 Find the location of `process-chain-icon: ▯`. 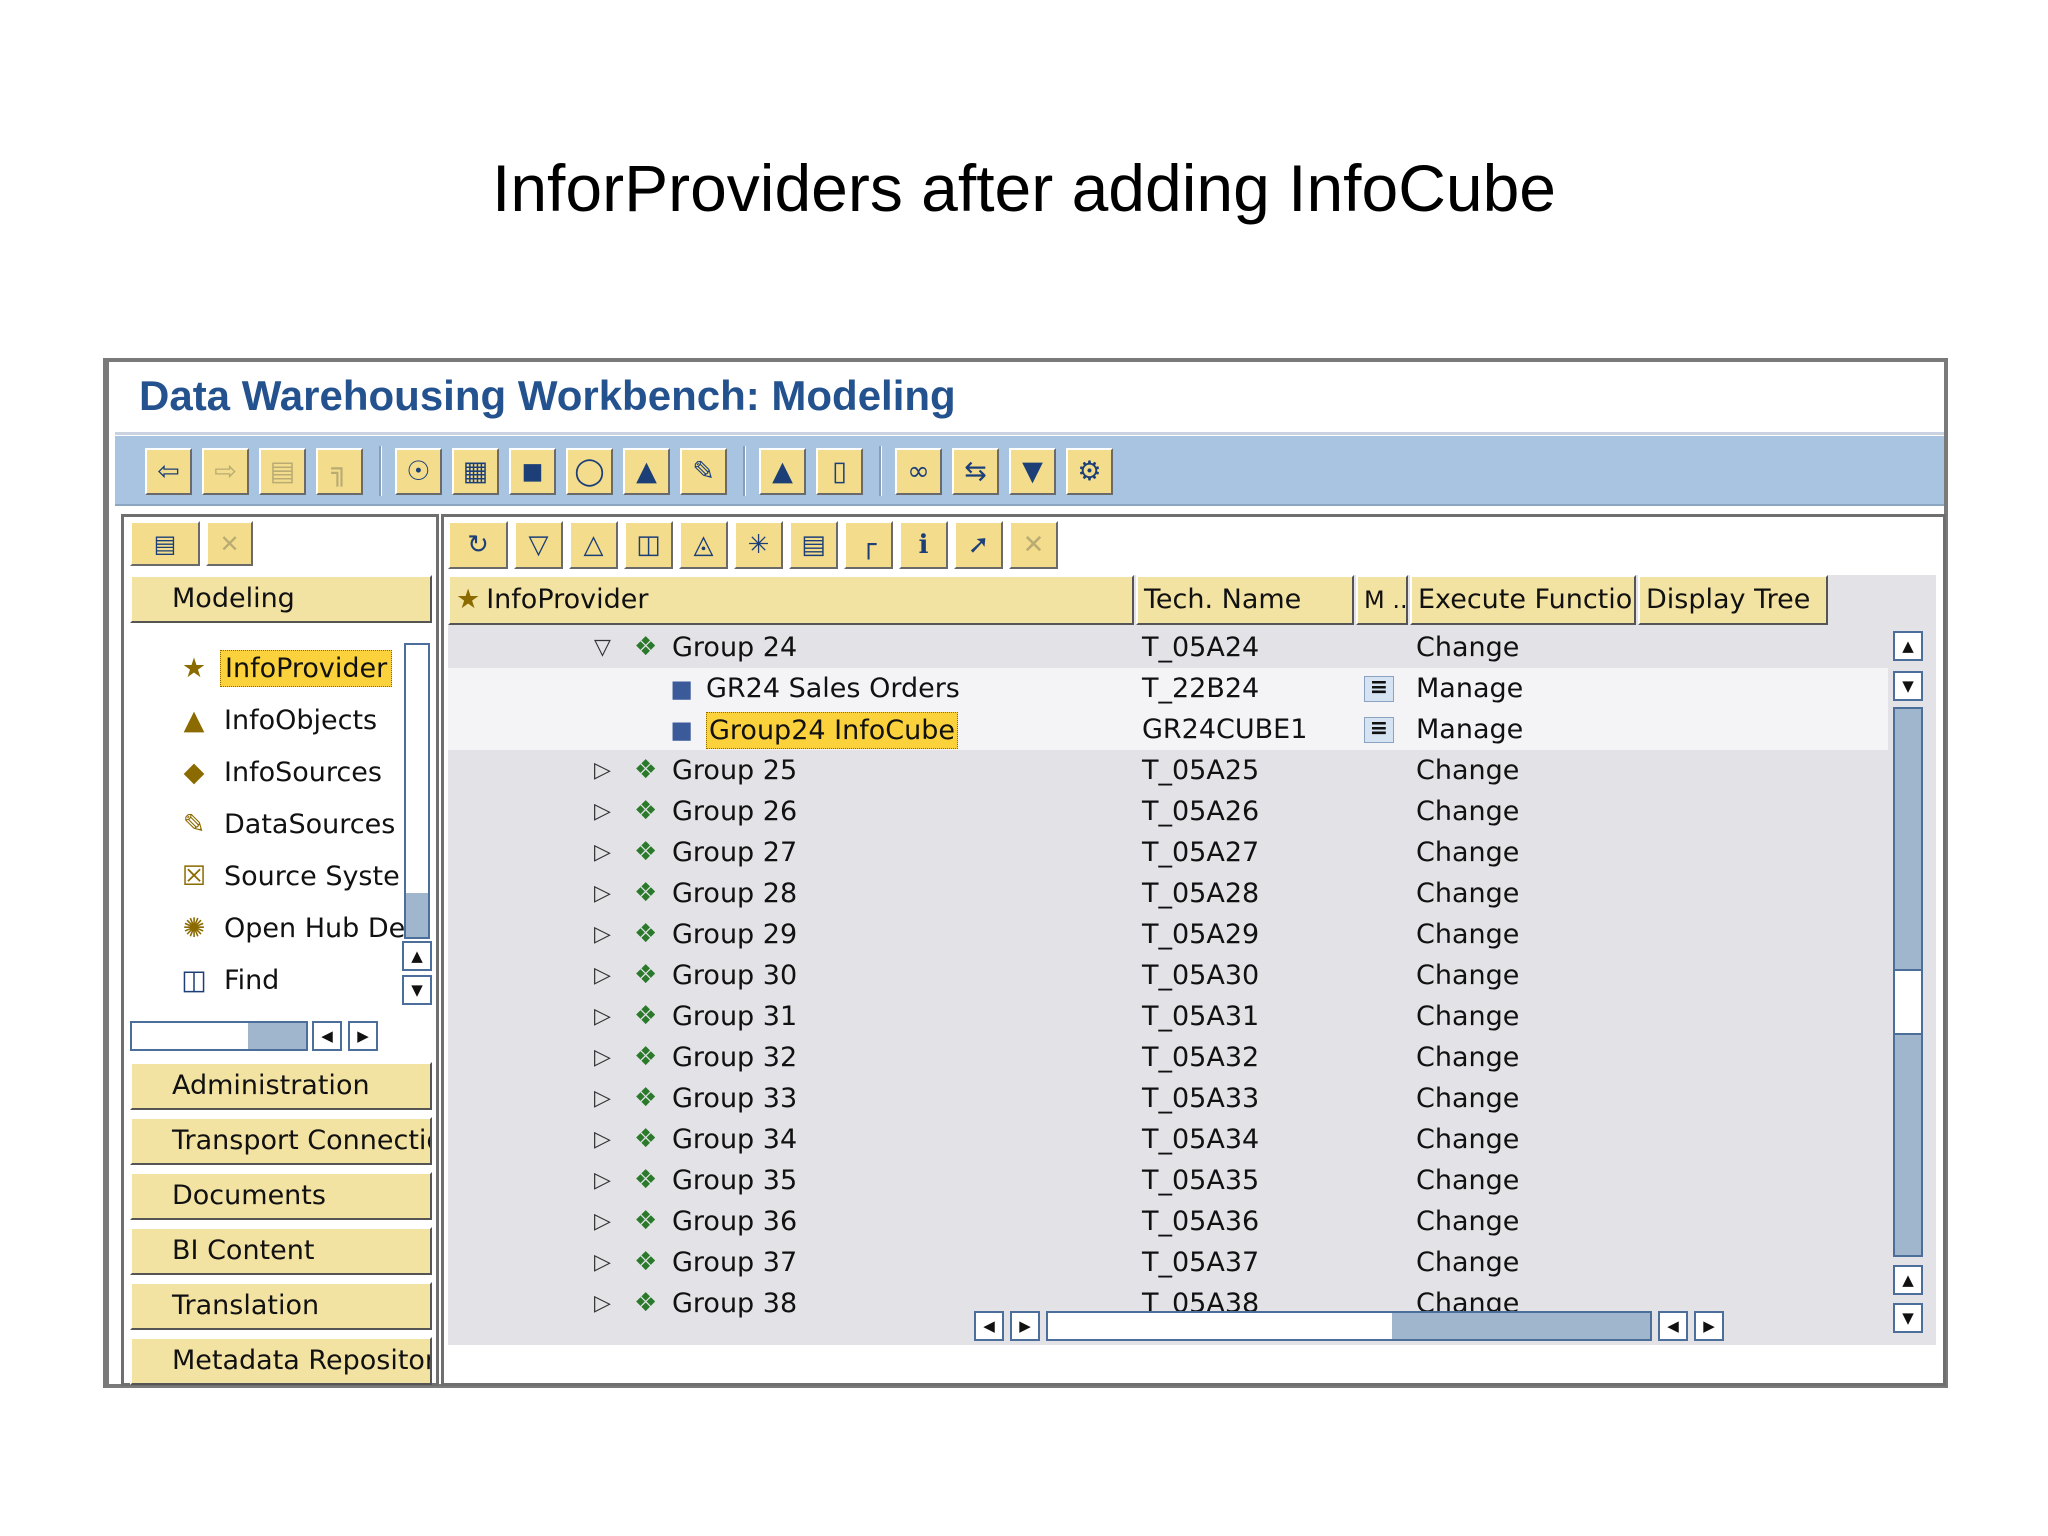

process-chain-icon: ▯ is located at coordinates (839, 471).